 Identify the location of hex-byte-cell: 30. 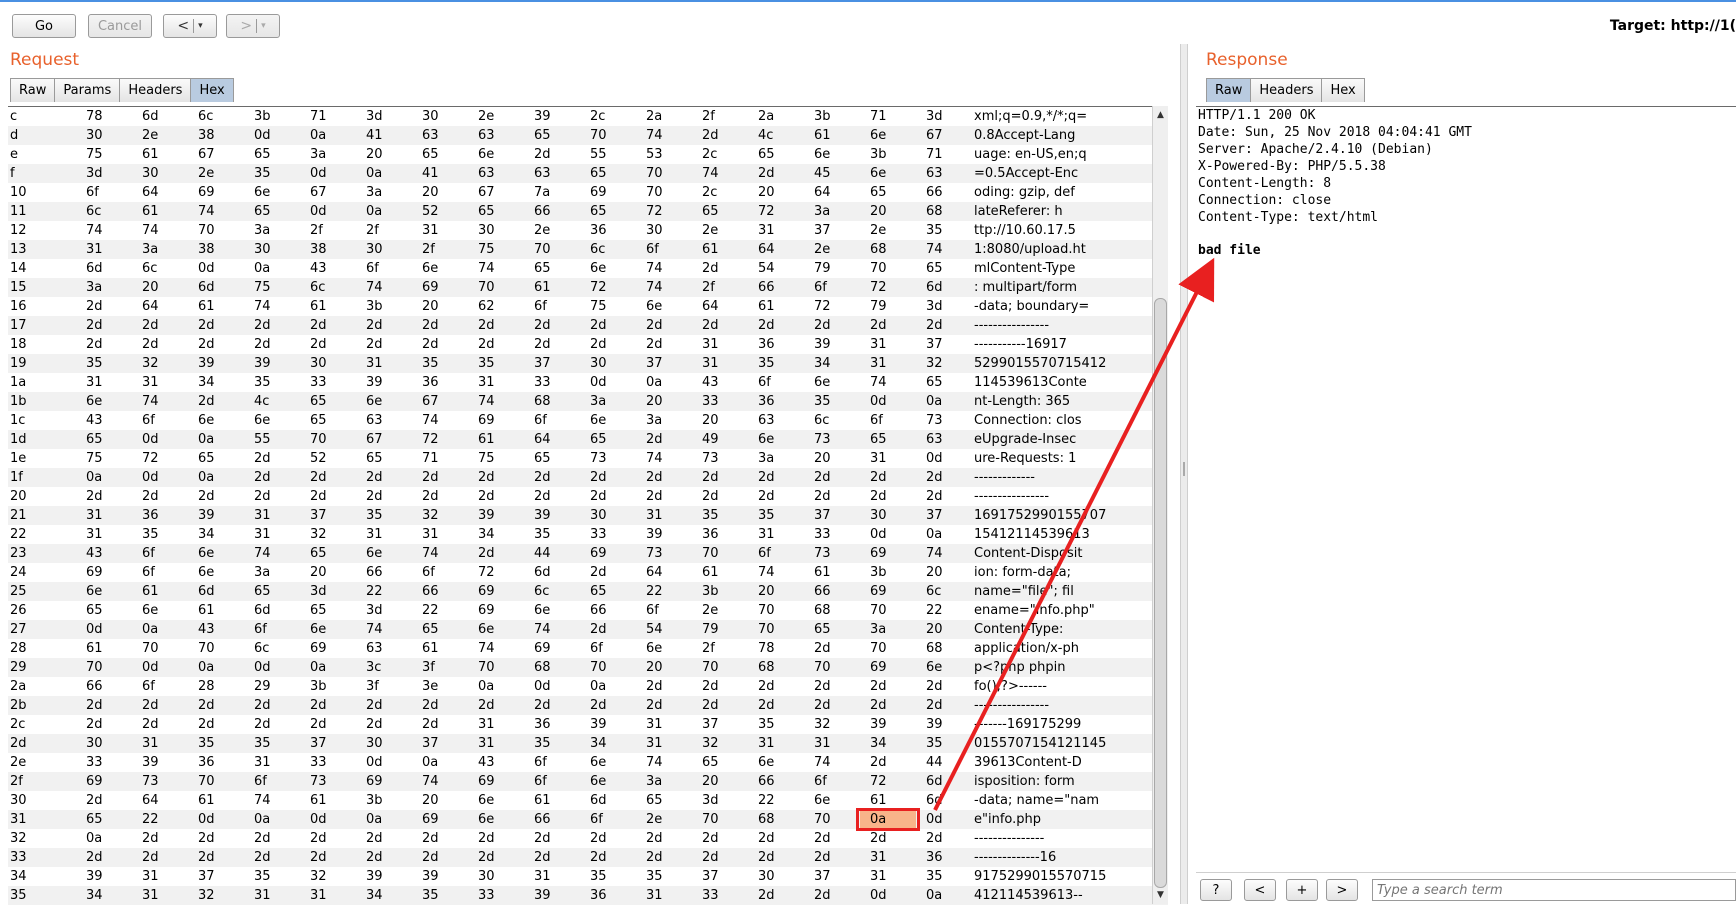
(878, 515).